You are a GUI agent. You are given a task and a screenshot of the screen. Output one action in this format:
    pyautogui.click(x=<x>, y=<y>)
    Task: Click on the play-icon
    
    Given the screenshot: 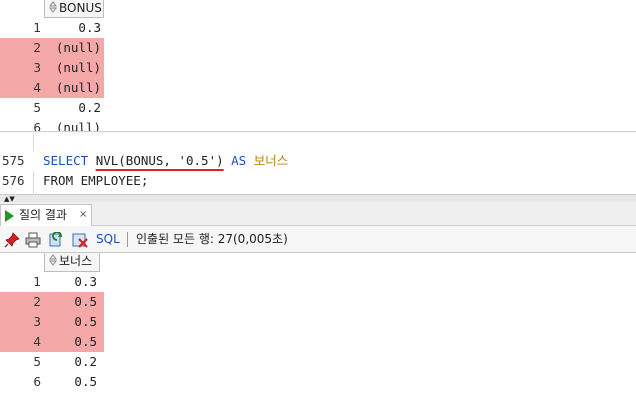 What is the action you would take?
    pyautogui.click(x=9, y=216)
    